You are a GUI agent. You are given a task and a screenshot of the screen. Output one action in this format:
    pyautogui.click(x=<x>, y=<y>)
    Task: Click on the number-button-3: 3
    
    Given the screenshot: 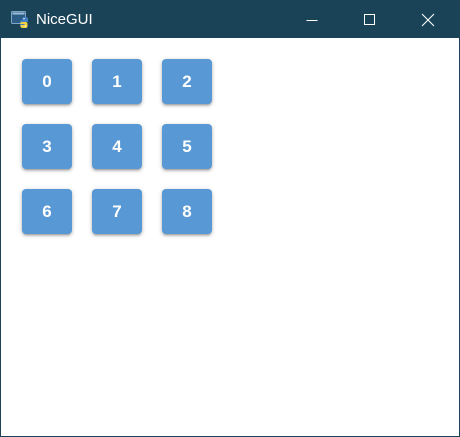 What is the action you would take?
    pyautogui.click(x=47, y=146)
    